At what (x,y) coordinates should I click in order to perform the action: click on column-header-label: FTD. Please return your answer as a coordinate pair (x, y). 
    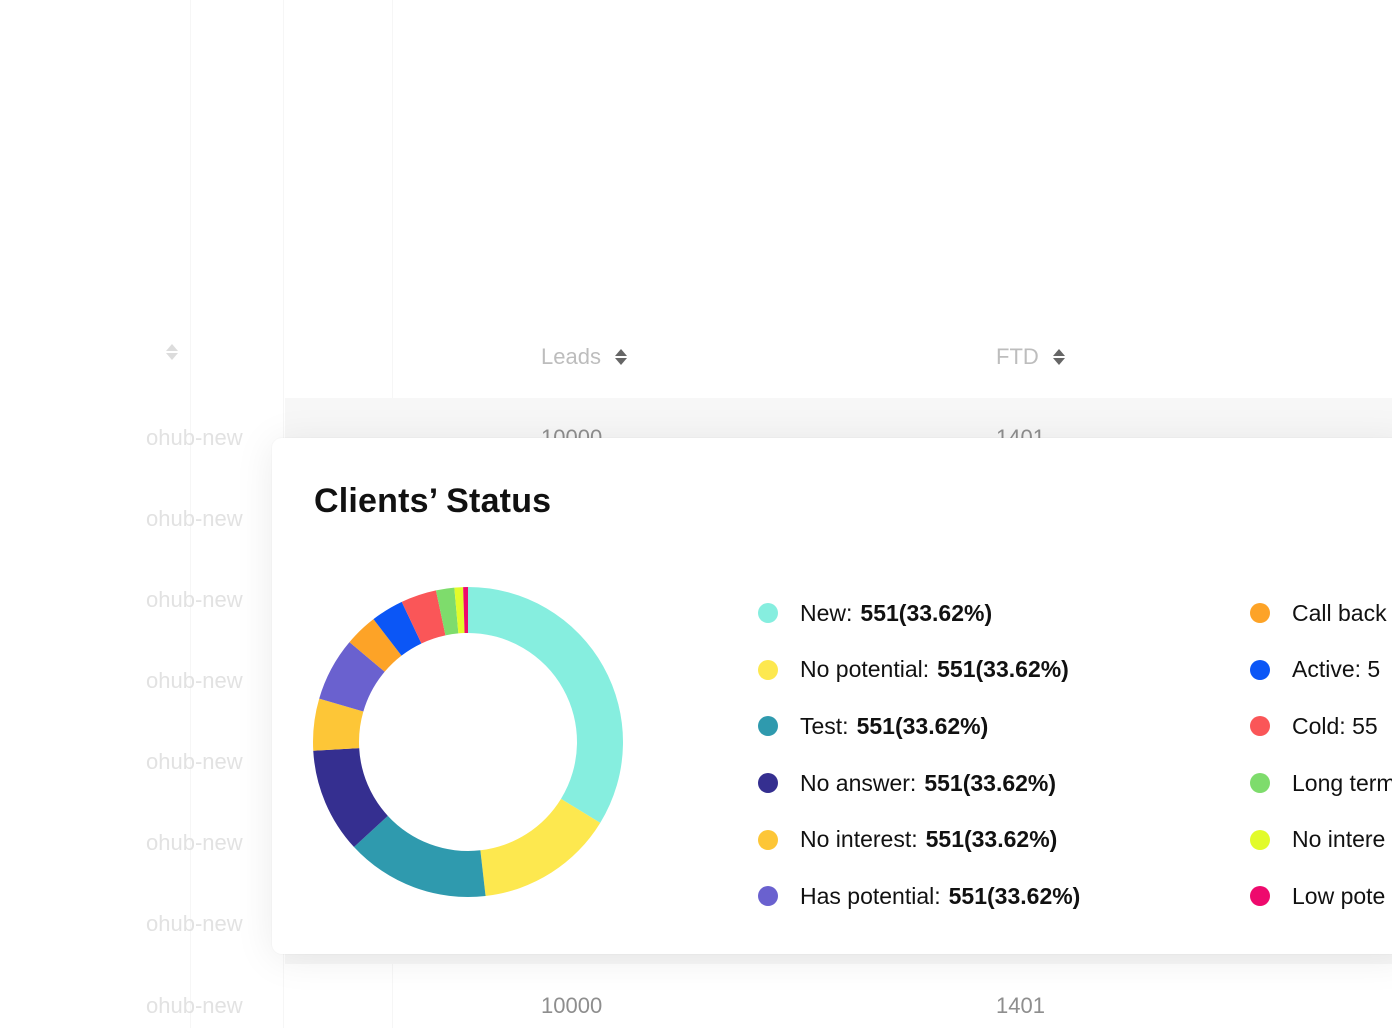
    Looking at the image, I should click on (1017, 356).